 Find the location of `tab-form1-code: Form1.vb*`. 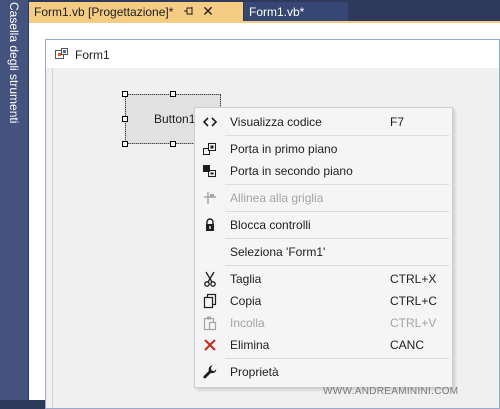

tab-form1-code: Form1.vb* is located at coordinates (296, 11).